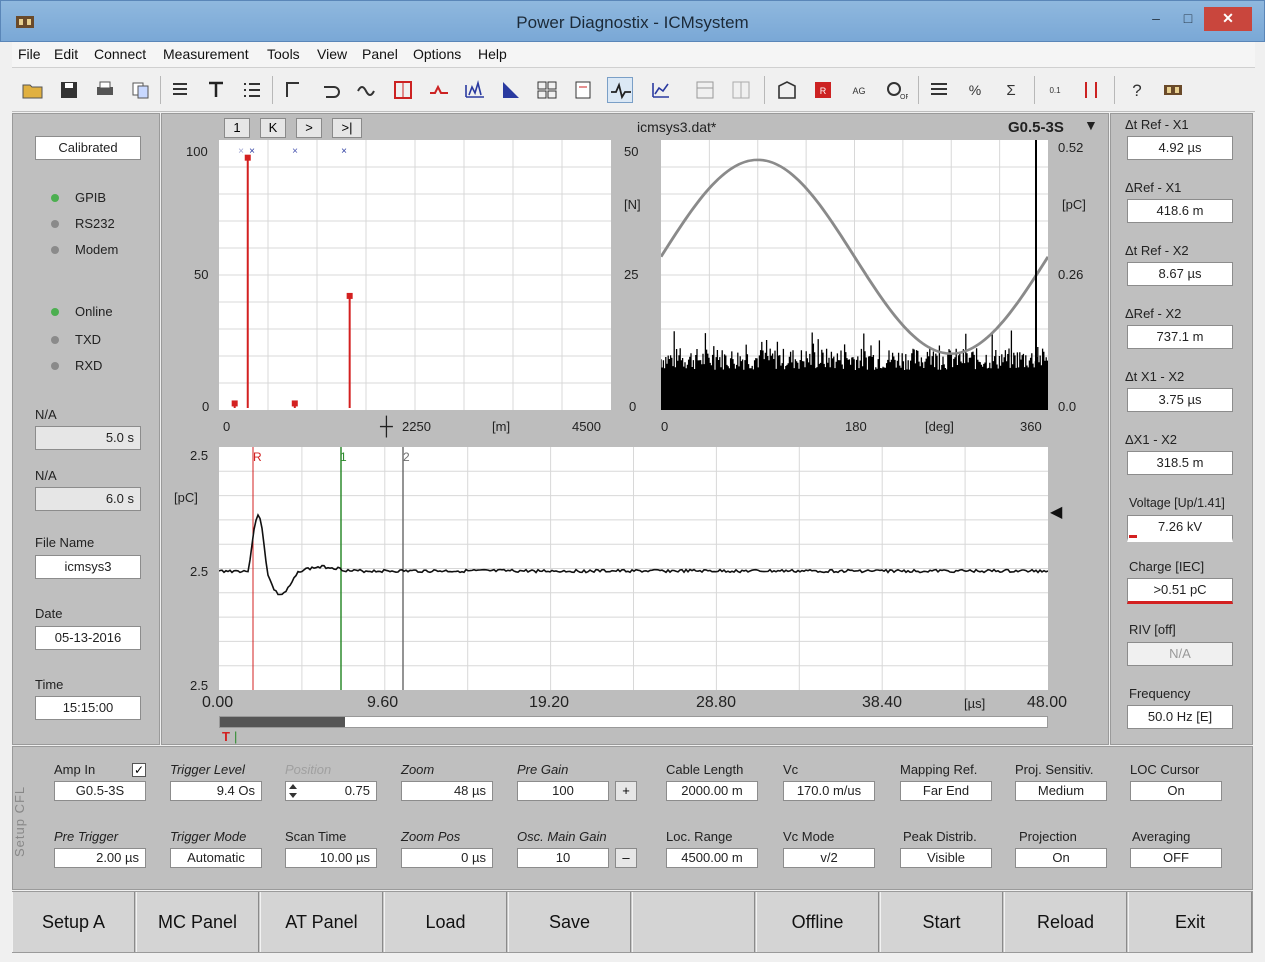 The height and width of the screenshot is (962, 1265). Describe the element at coordinates (939, 90) in the screenshot. I see `lines-icon` at that location.